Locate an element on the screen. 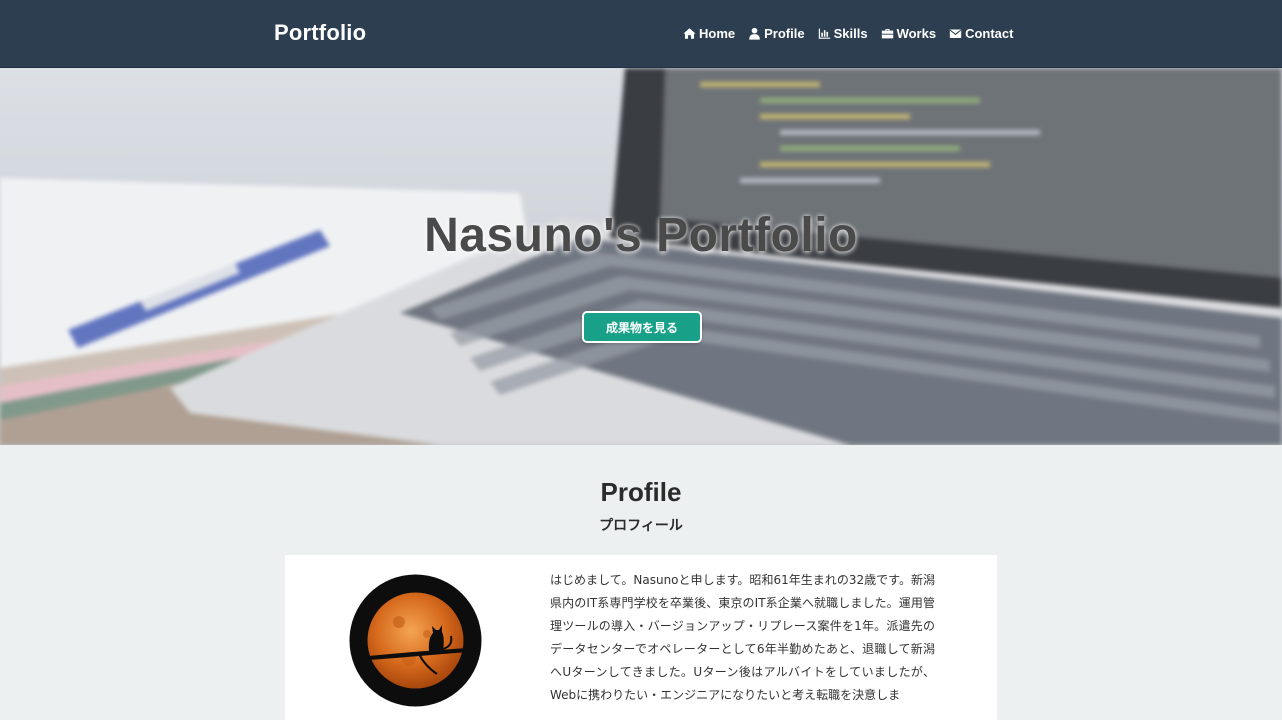 This screenshot has height=720, width=1282. home-icon is located at coordinates (689, 33).